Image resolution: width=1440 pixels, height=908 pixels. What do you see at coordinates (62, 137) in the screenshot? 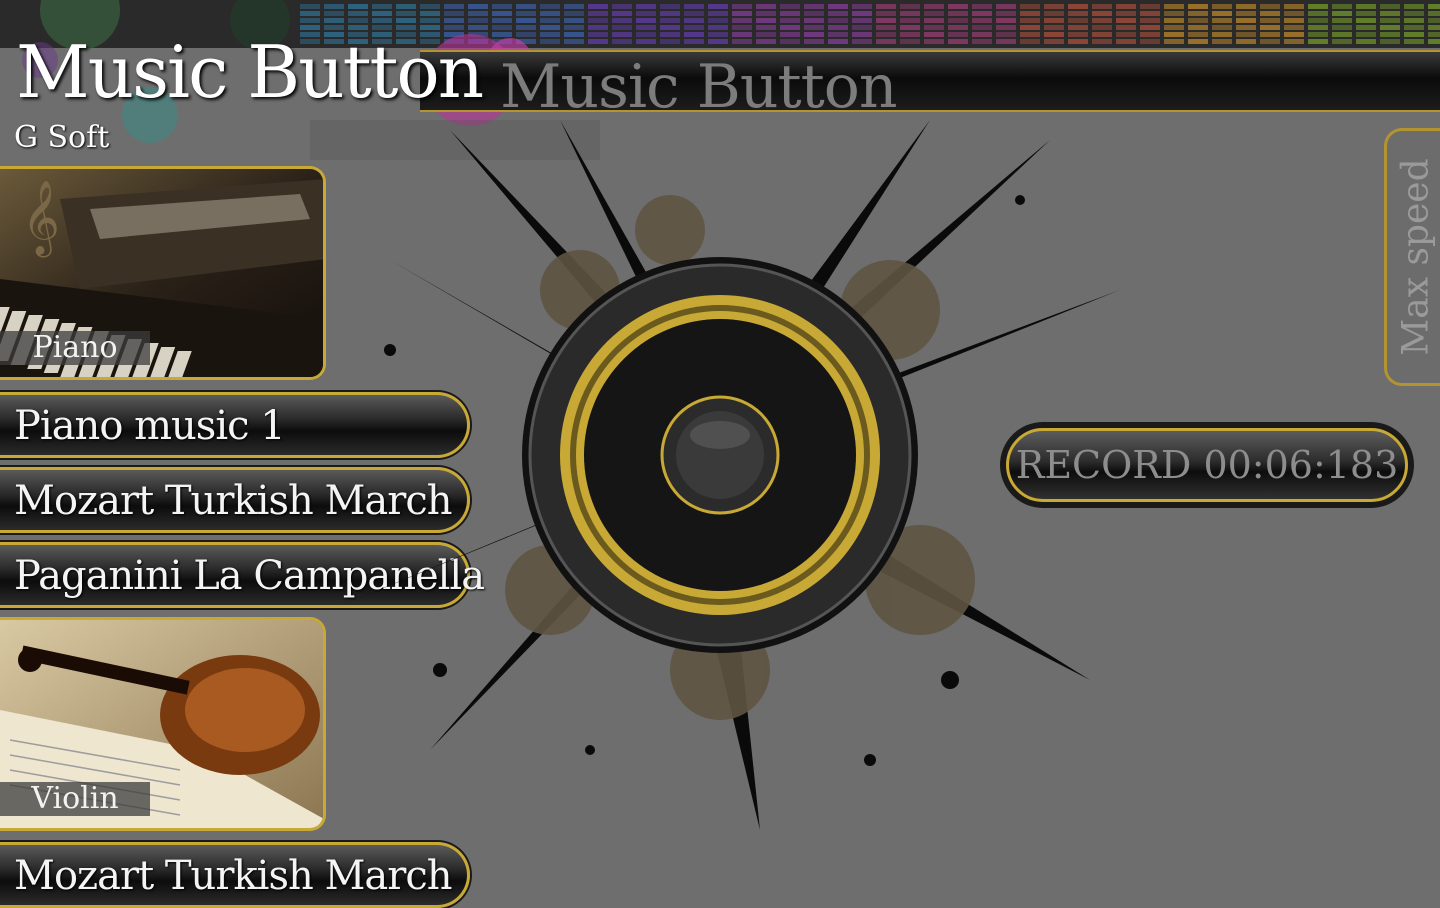
I see `app-subtitle: G Soft` at bounding box center [62, 137].